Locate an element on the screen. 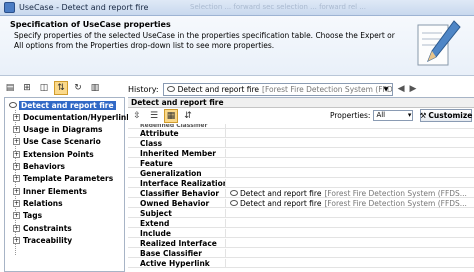  property-name: Classifier Behavior is located at coordinates (177, 193).